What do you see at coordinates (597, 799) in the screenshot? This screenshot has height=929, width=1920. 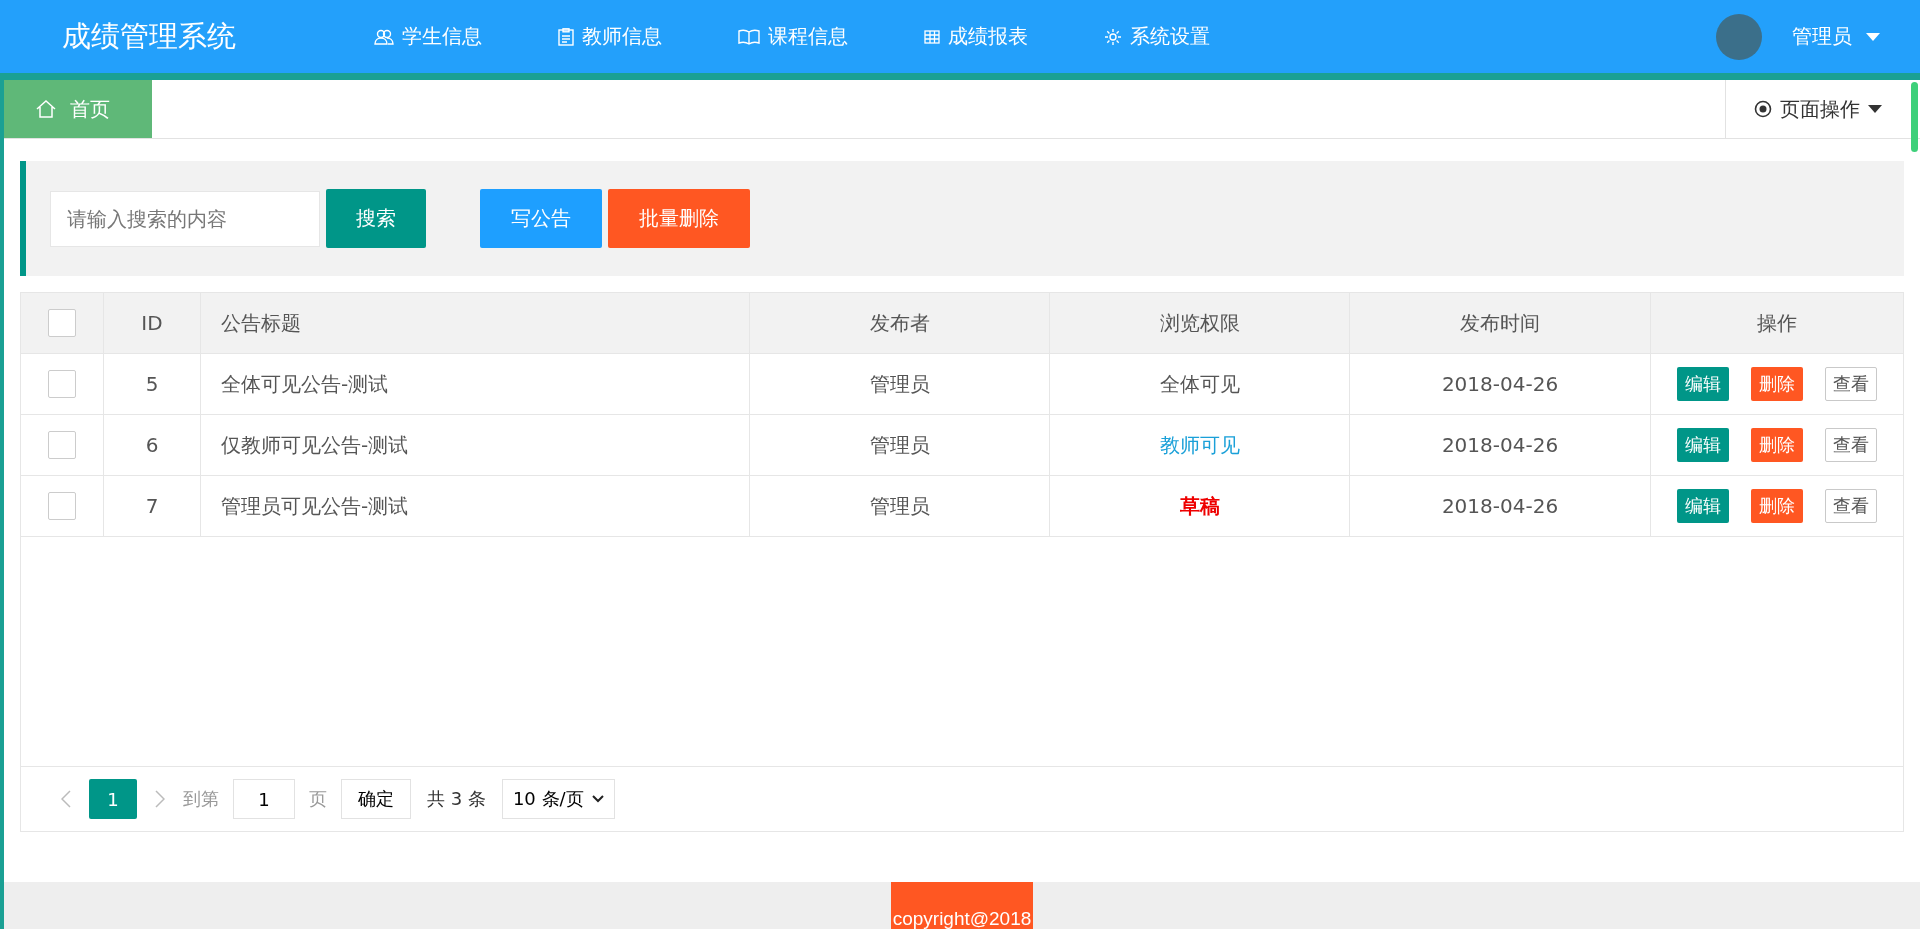 I see `chevron-down-icon` at bounding box center [597, 799].